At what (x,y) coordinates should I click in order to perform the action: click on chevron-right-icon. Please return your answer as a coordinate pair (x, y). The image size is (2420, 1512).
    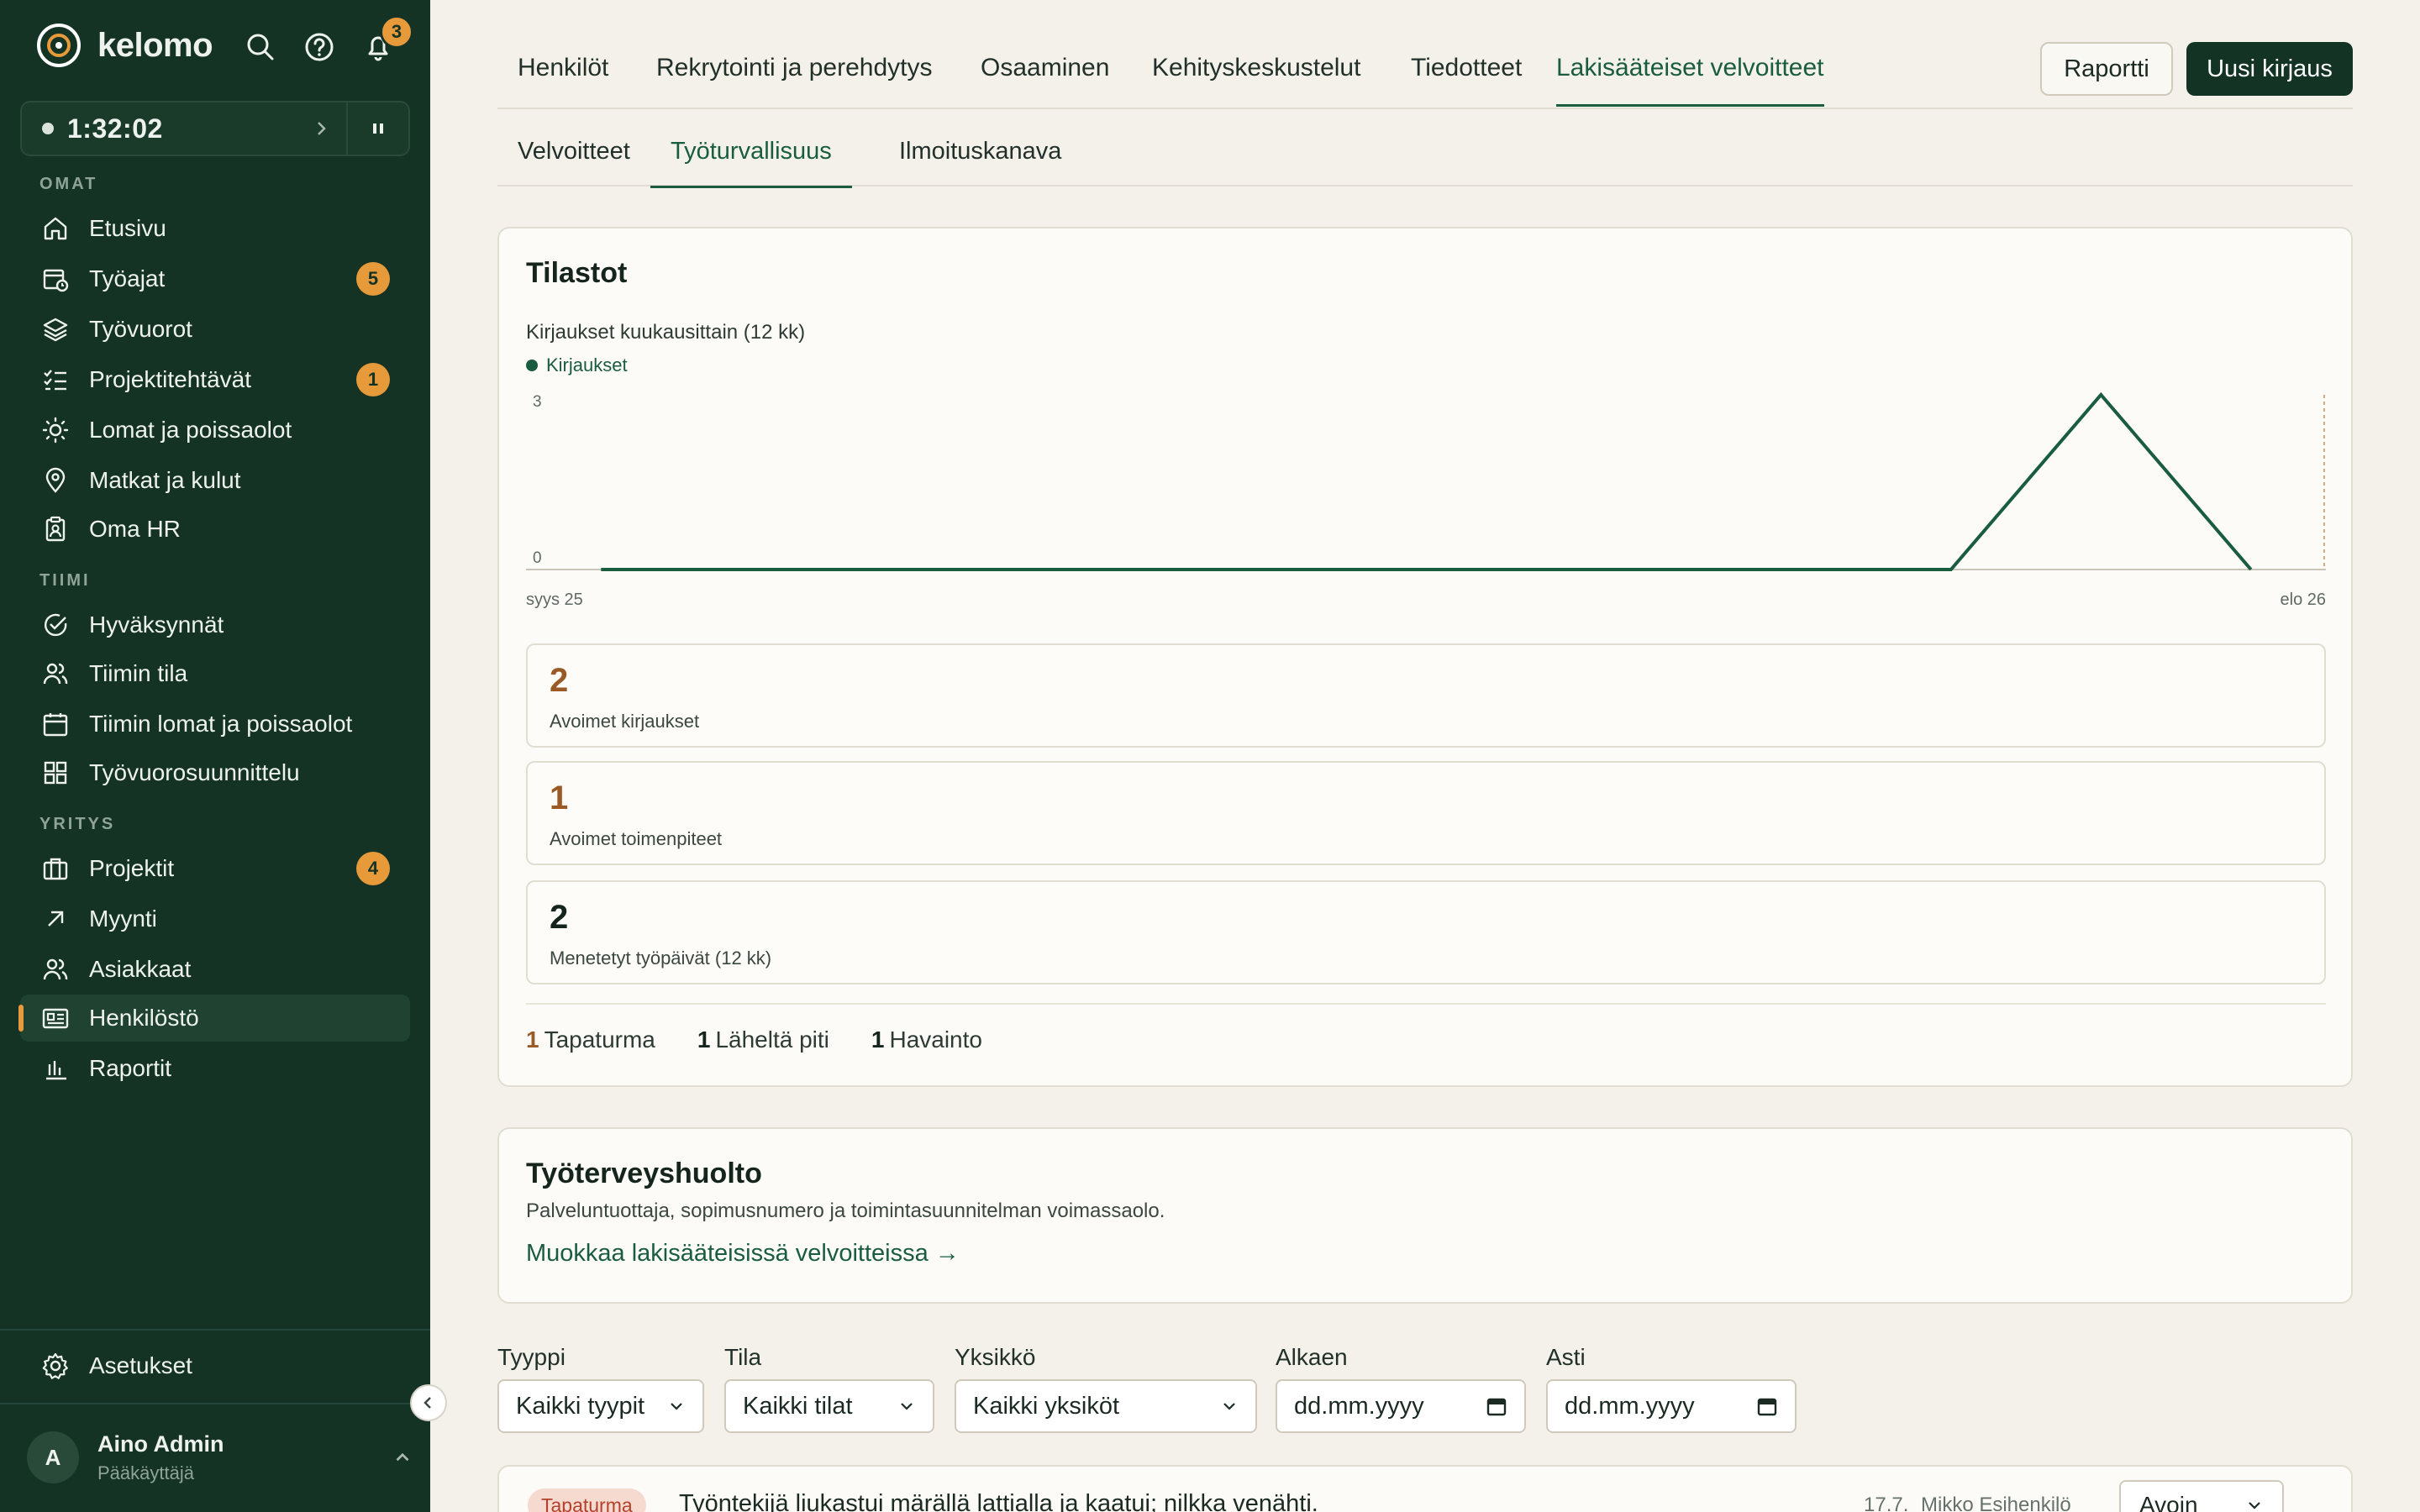
    Looking at the image, I should click on (322, 128).